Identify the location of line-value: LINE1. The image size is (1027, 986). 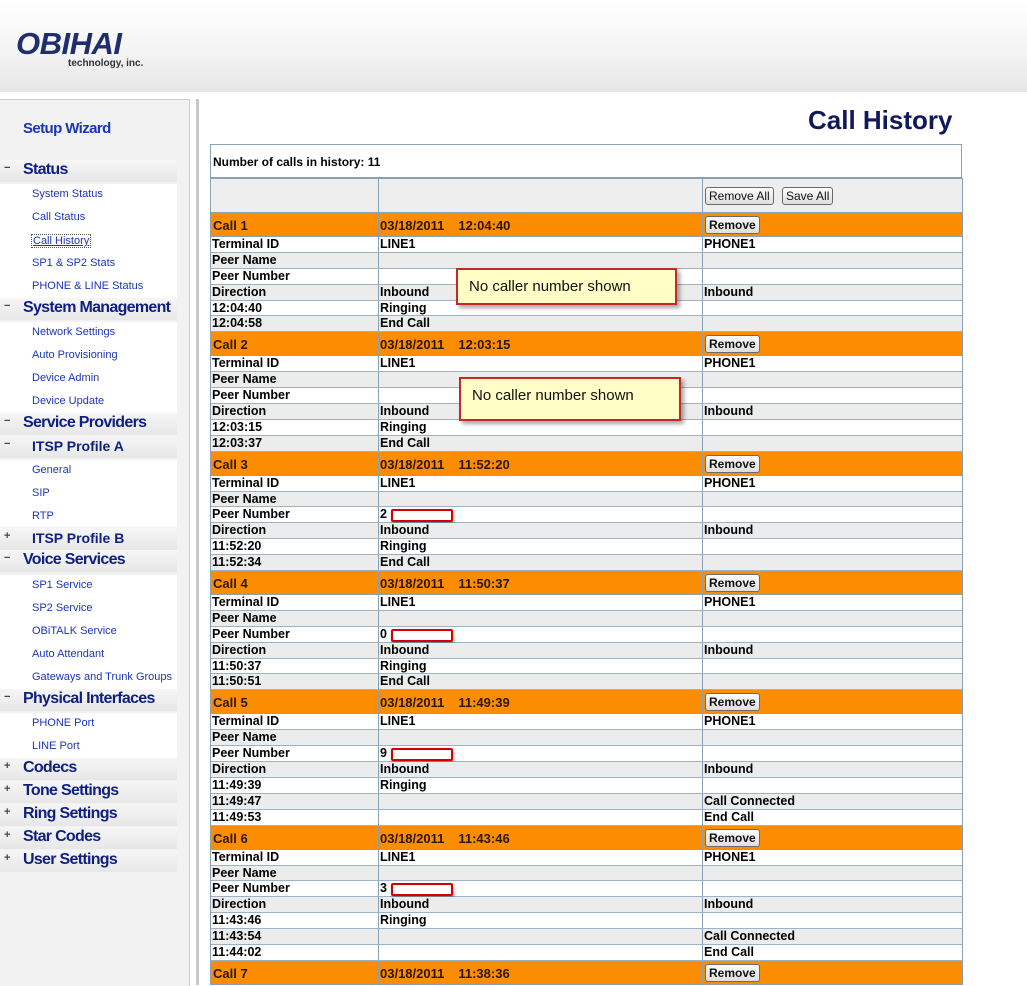
(398, 363).